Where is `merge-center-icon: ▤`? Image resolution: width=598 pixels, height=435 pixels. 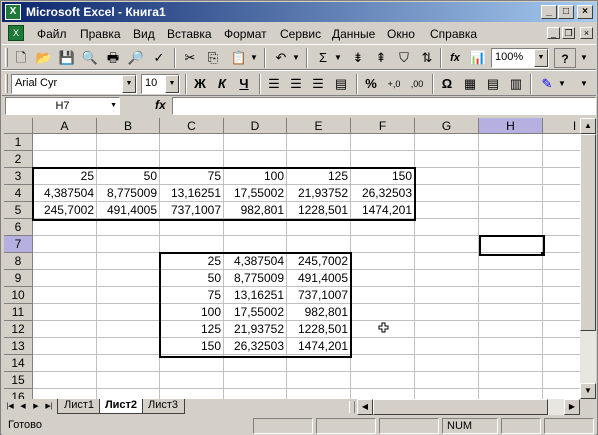
merge-center-icon: ▤ is located at coordinates (341, 84).